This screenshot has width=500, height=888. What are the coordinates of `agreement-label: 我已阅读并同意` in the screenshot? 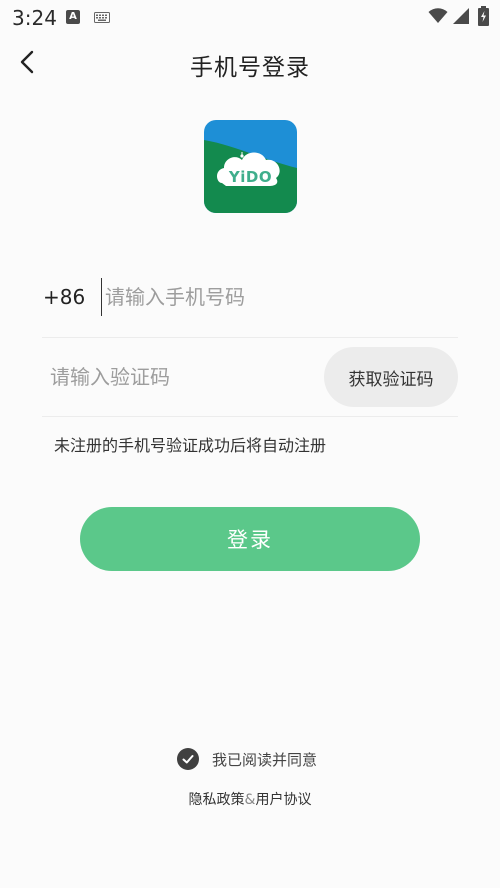 It's located at (265, 760).